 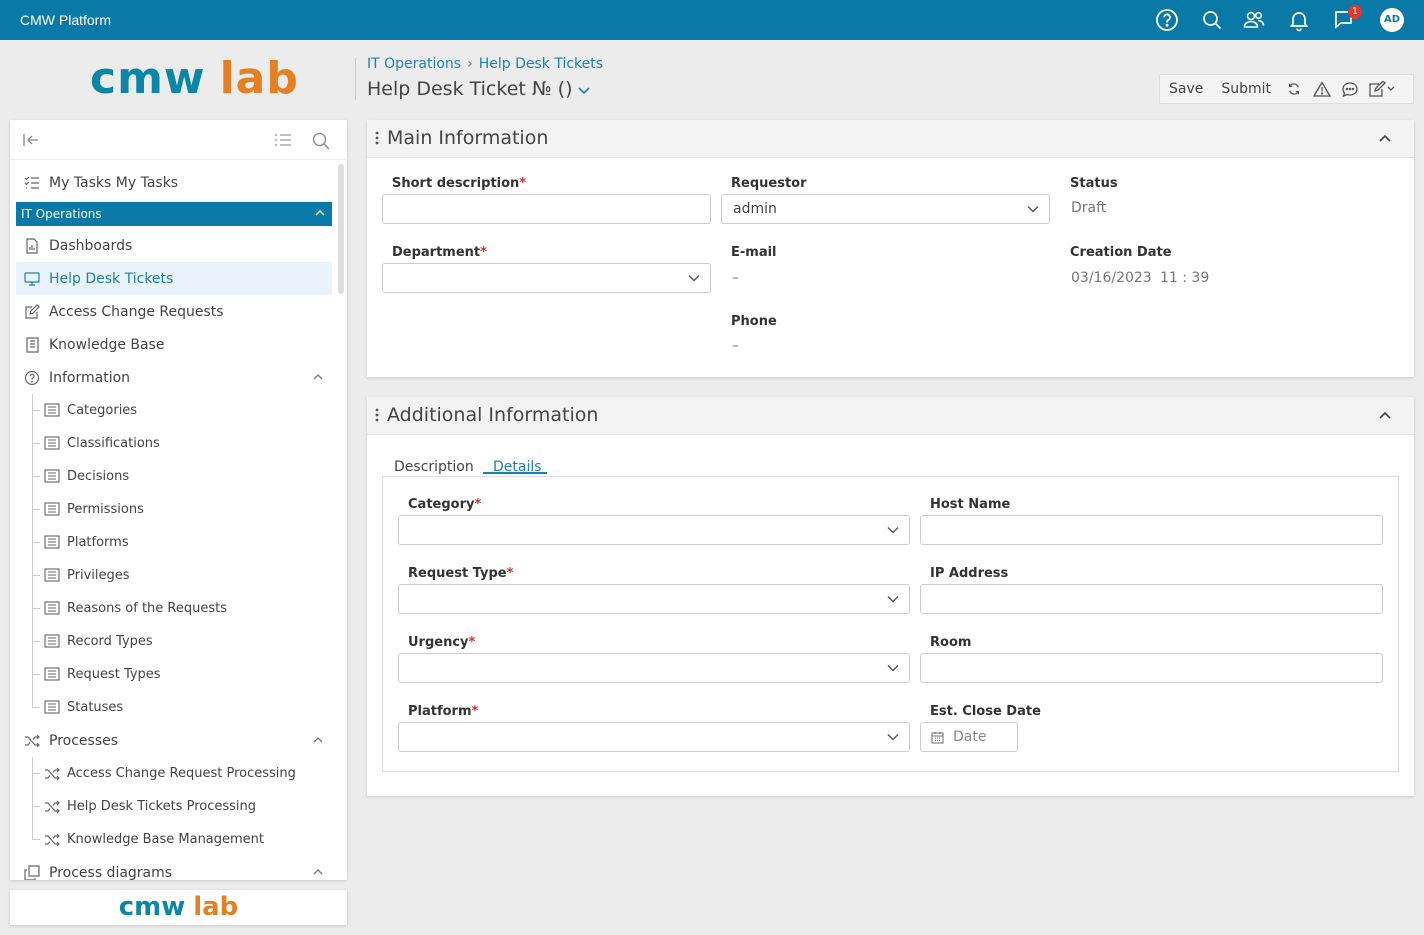 What do you see at coordinates (341, 229) in the screenshot?
I see `sidebar-scrollbar` at bounding box center [341, 229].